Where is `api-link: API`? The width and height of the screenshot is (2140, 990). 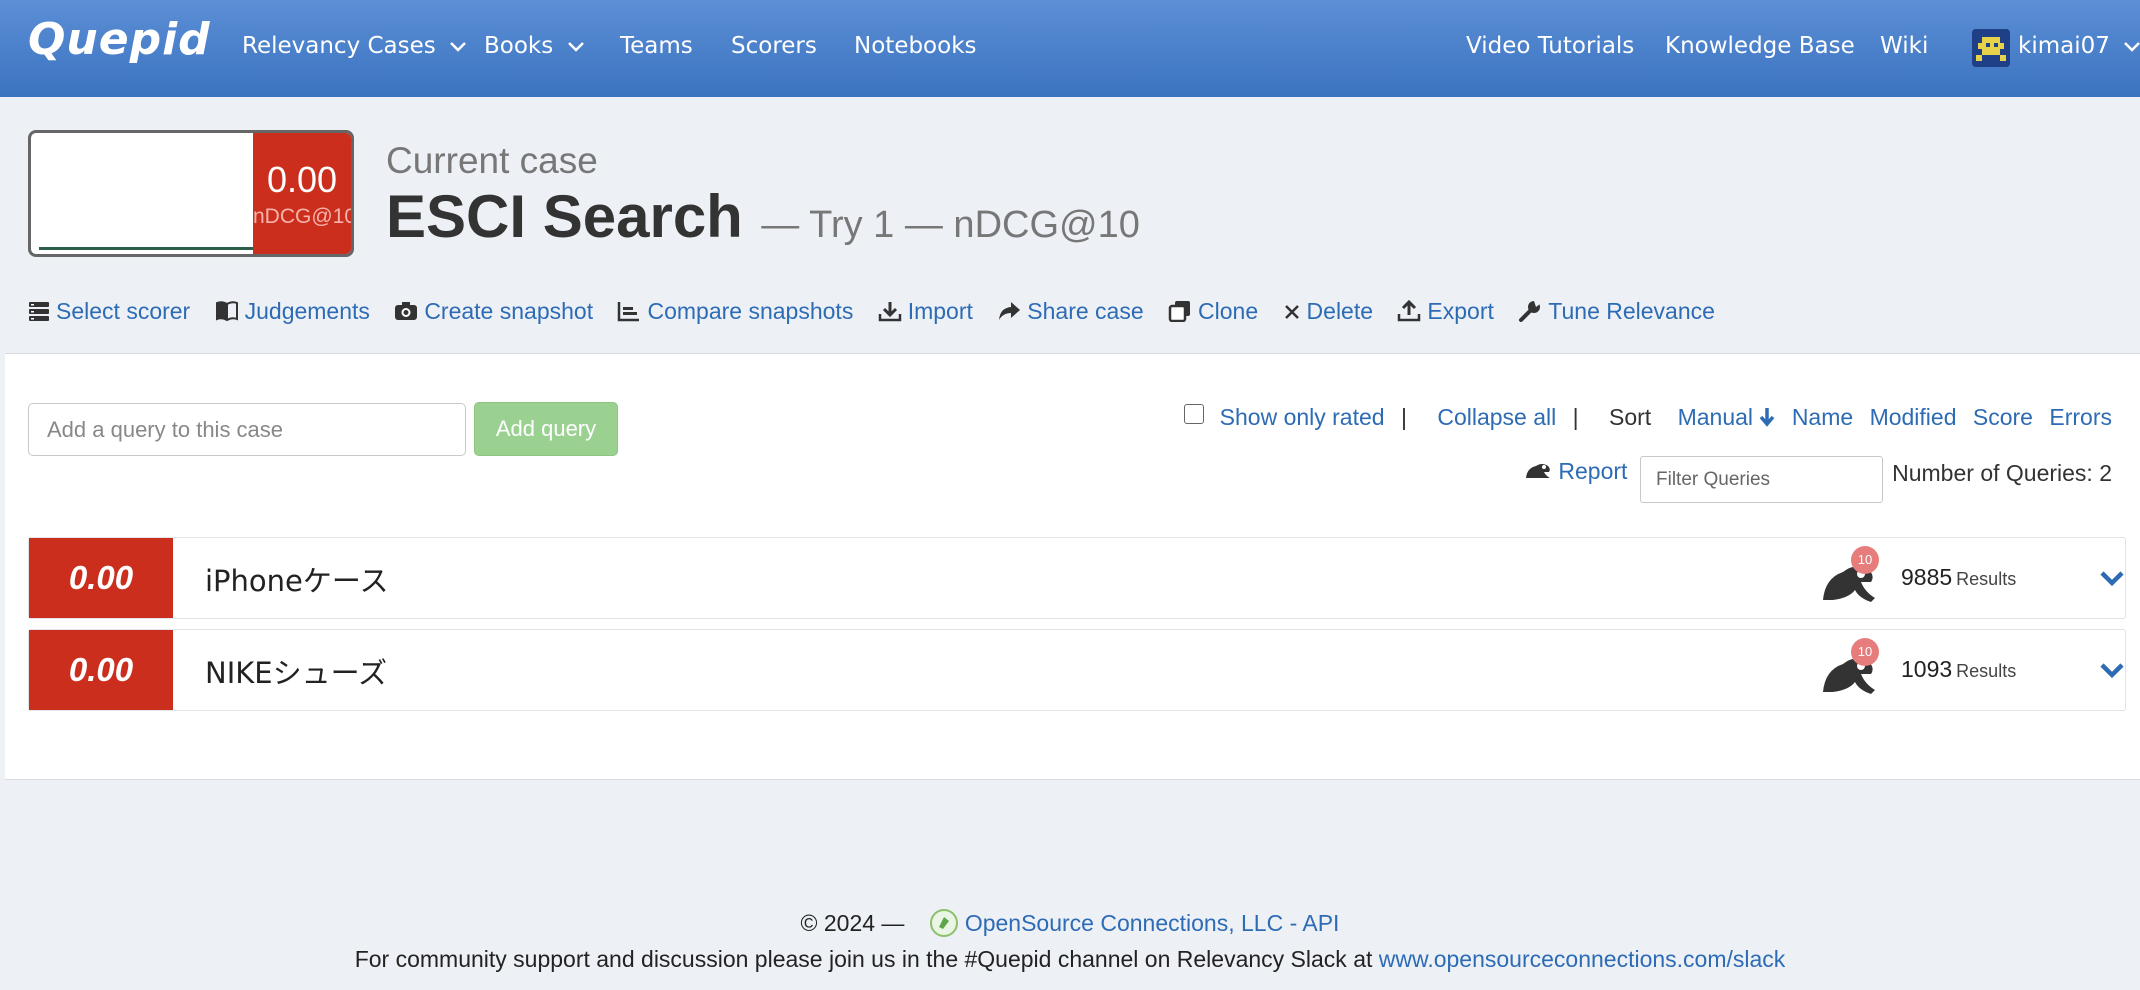 api-link: API is located at coordinates (1320, 923).